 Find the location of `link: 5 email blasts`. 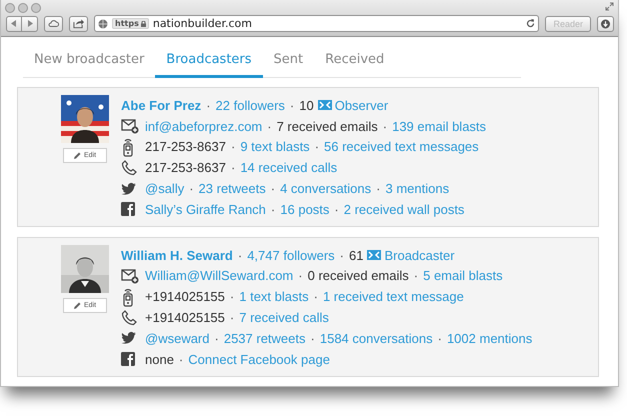

link: 5 email blasts is located at coordinates (463, 276).